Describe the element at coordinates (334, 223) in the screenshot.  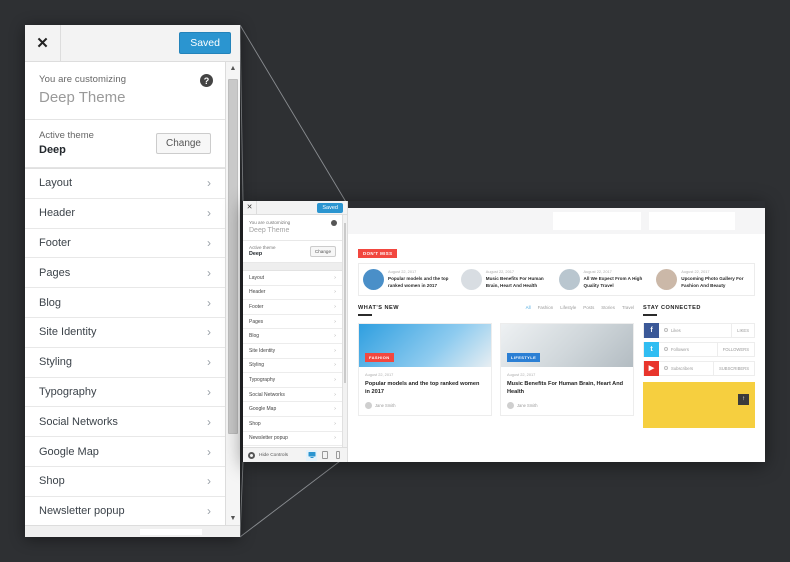
I see `help-icon` at that location.